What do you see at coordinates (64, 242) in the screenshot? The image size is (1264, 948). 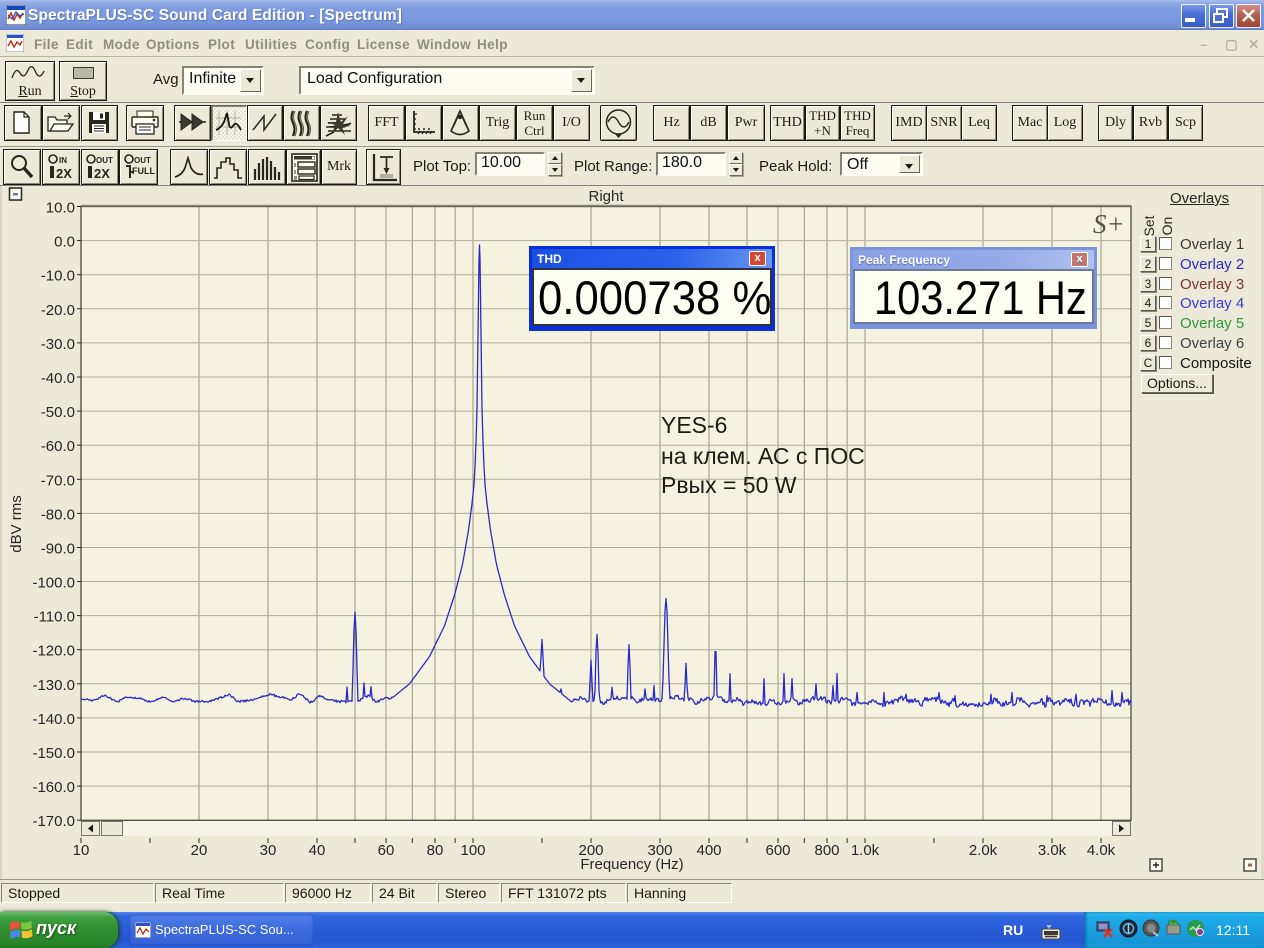 I see `svg-text: 0.0` at bounding box center [64, 242].